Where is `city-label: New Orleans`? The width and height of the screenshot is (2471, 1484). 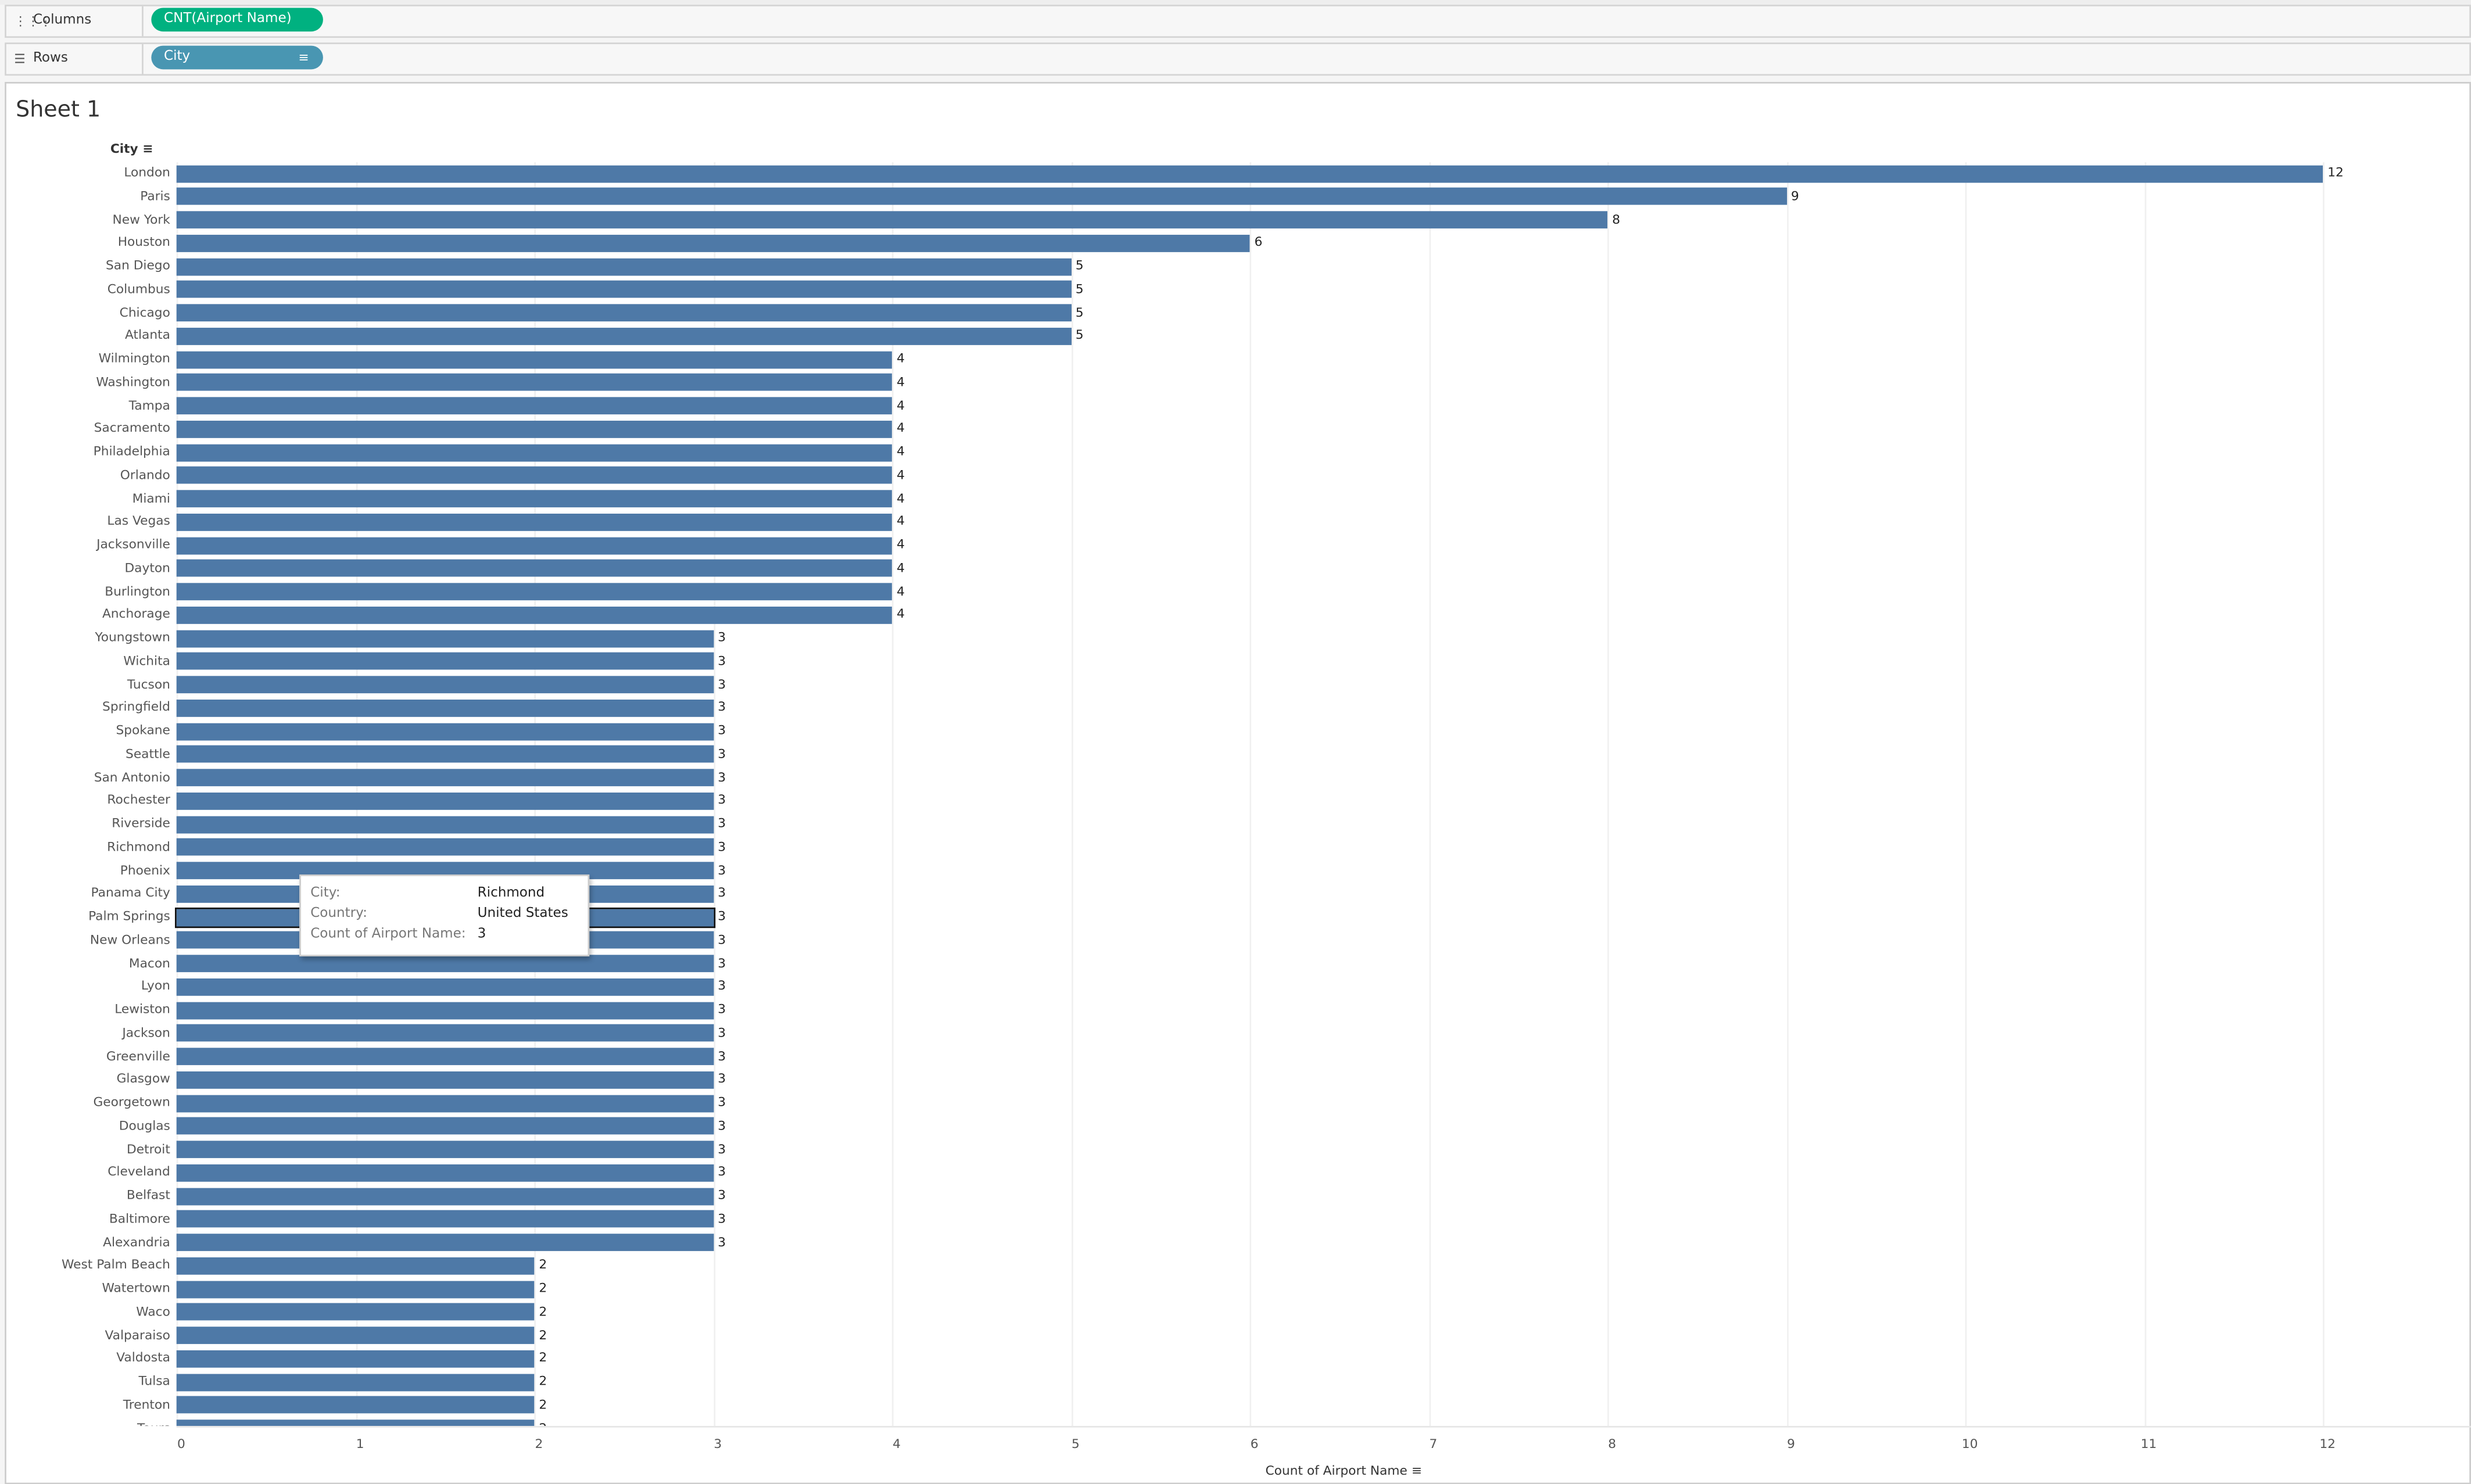 city-label: New Orleans is located at coordinates (130, 940).